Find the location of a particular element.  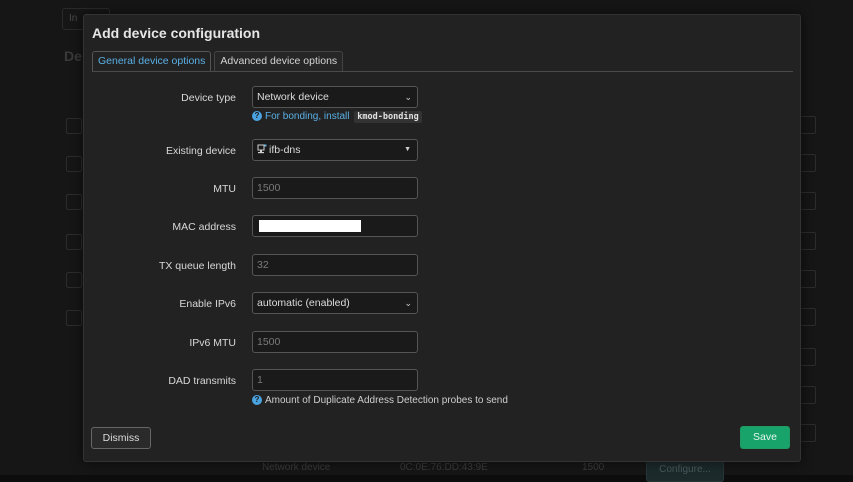

txqueue-label: TX queue length is located at coordinates (197, 266).